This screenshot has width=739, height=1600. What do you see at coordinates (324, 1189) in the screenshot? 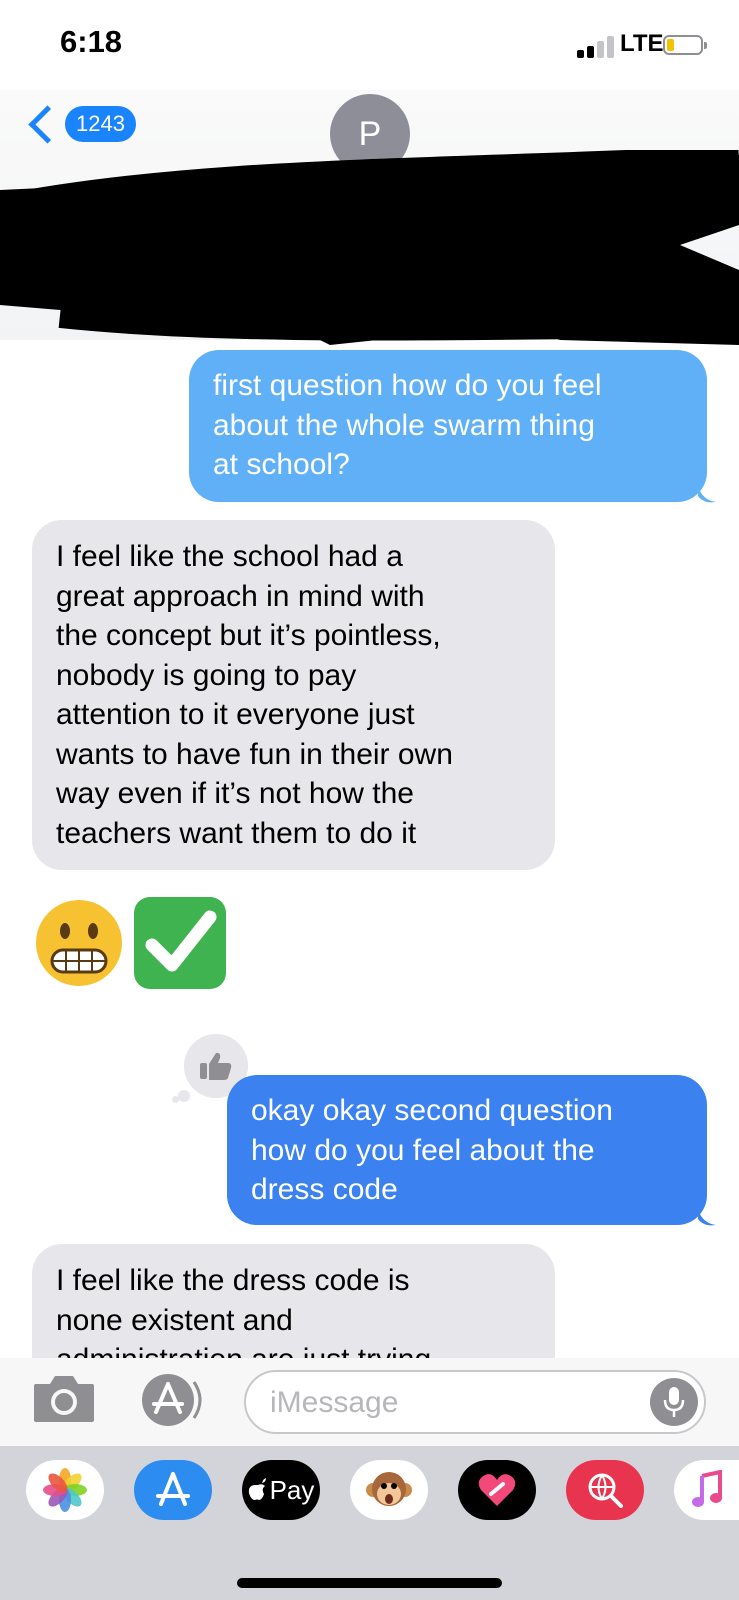
I see `message-line: dress code` at bounding box center [324, 1189].